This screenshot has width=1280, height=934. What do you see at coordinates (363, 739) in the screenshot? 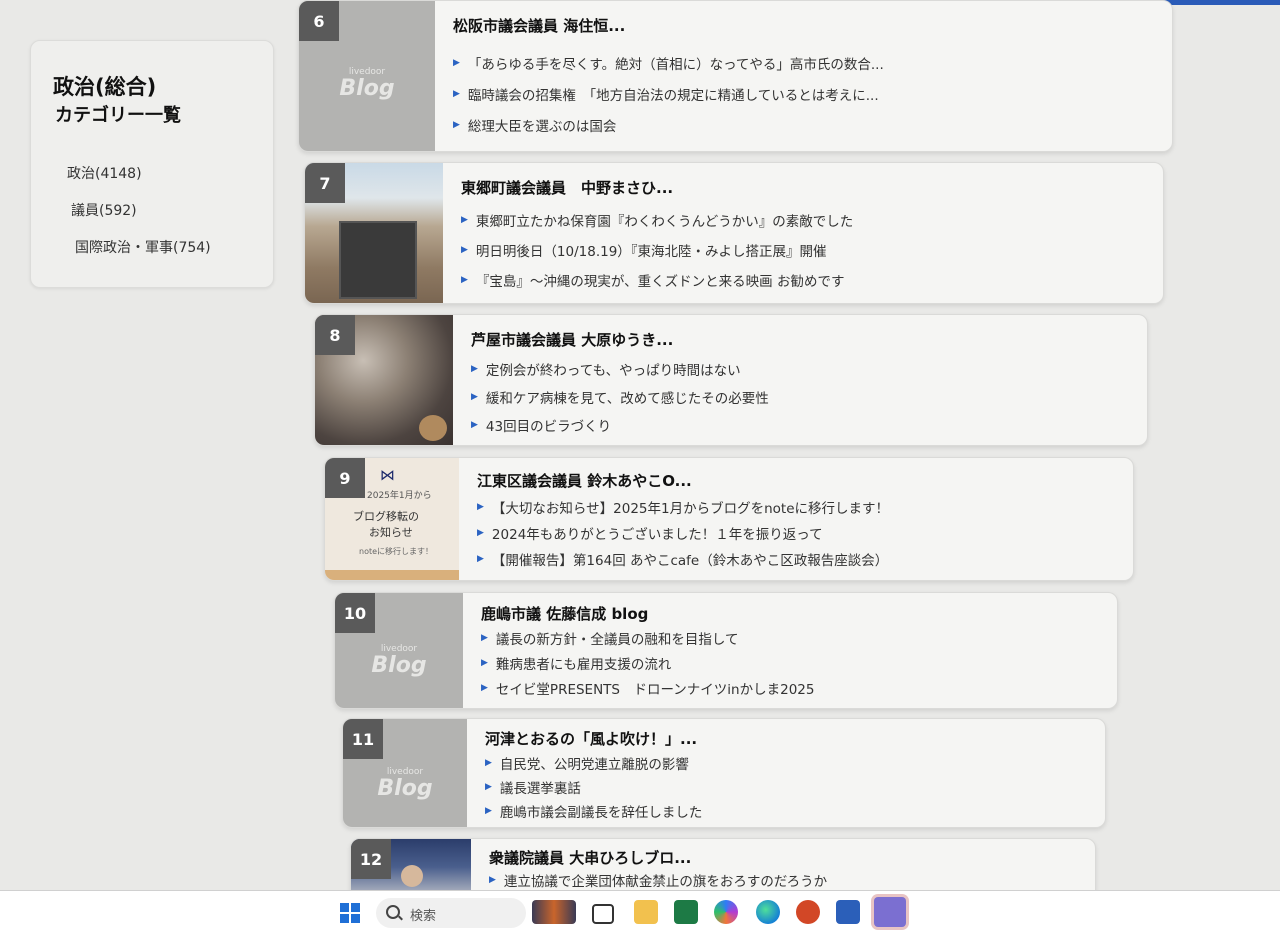
I see `rank-badge: 11` at bounding box center [363, 739].